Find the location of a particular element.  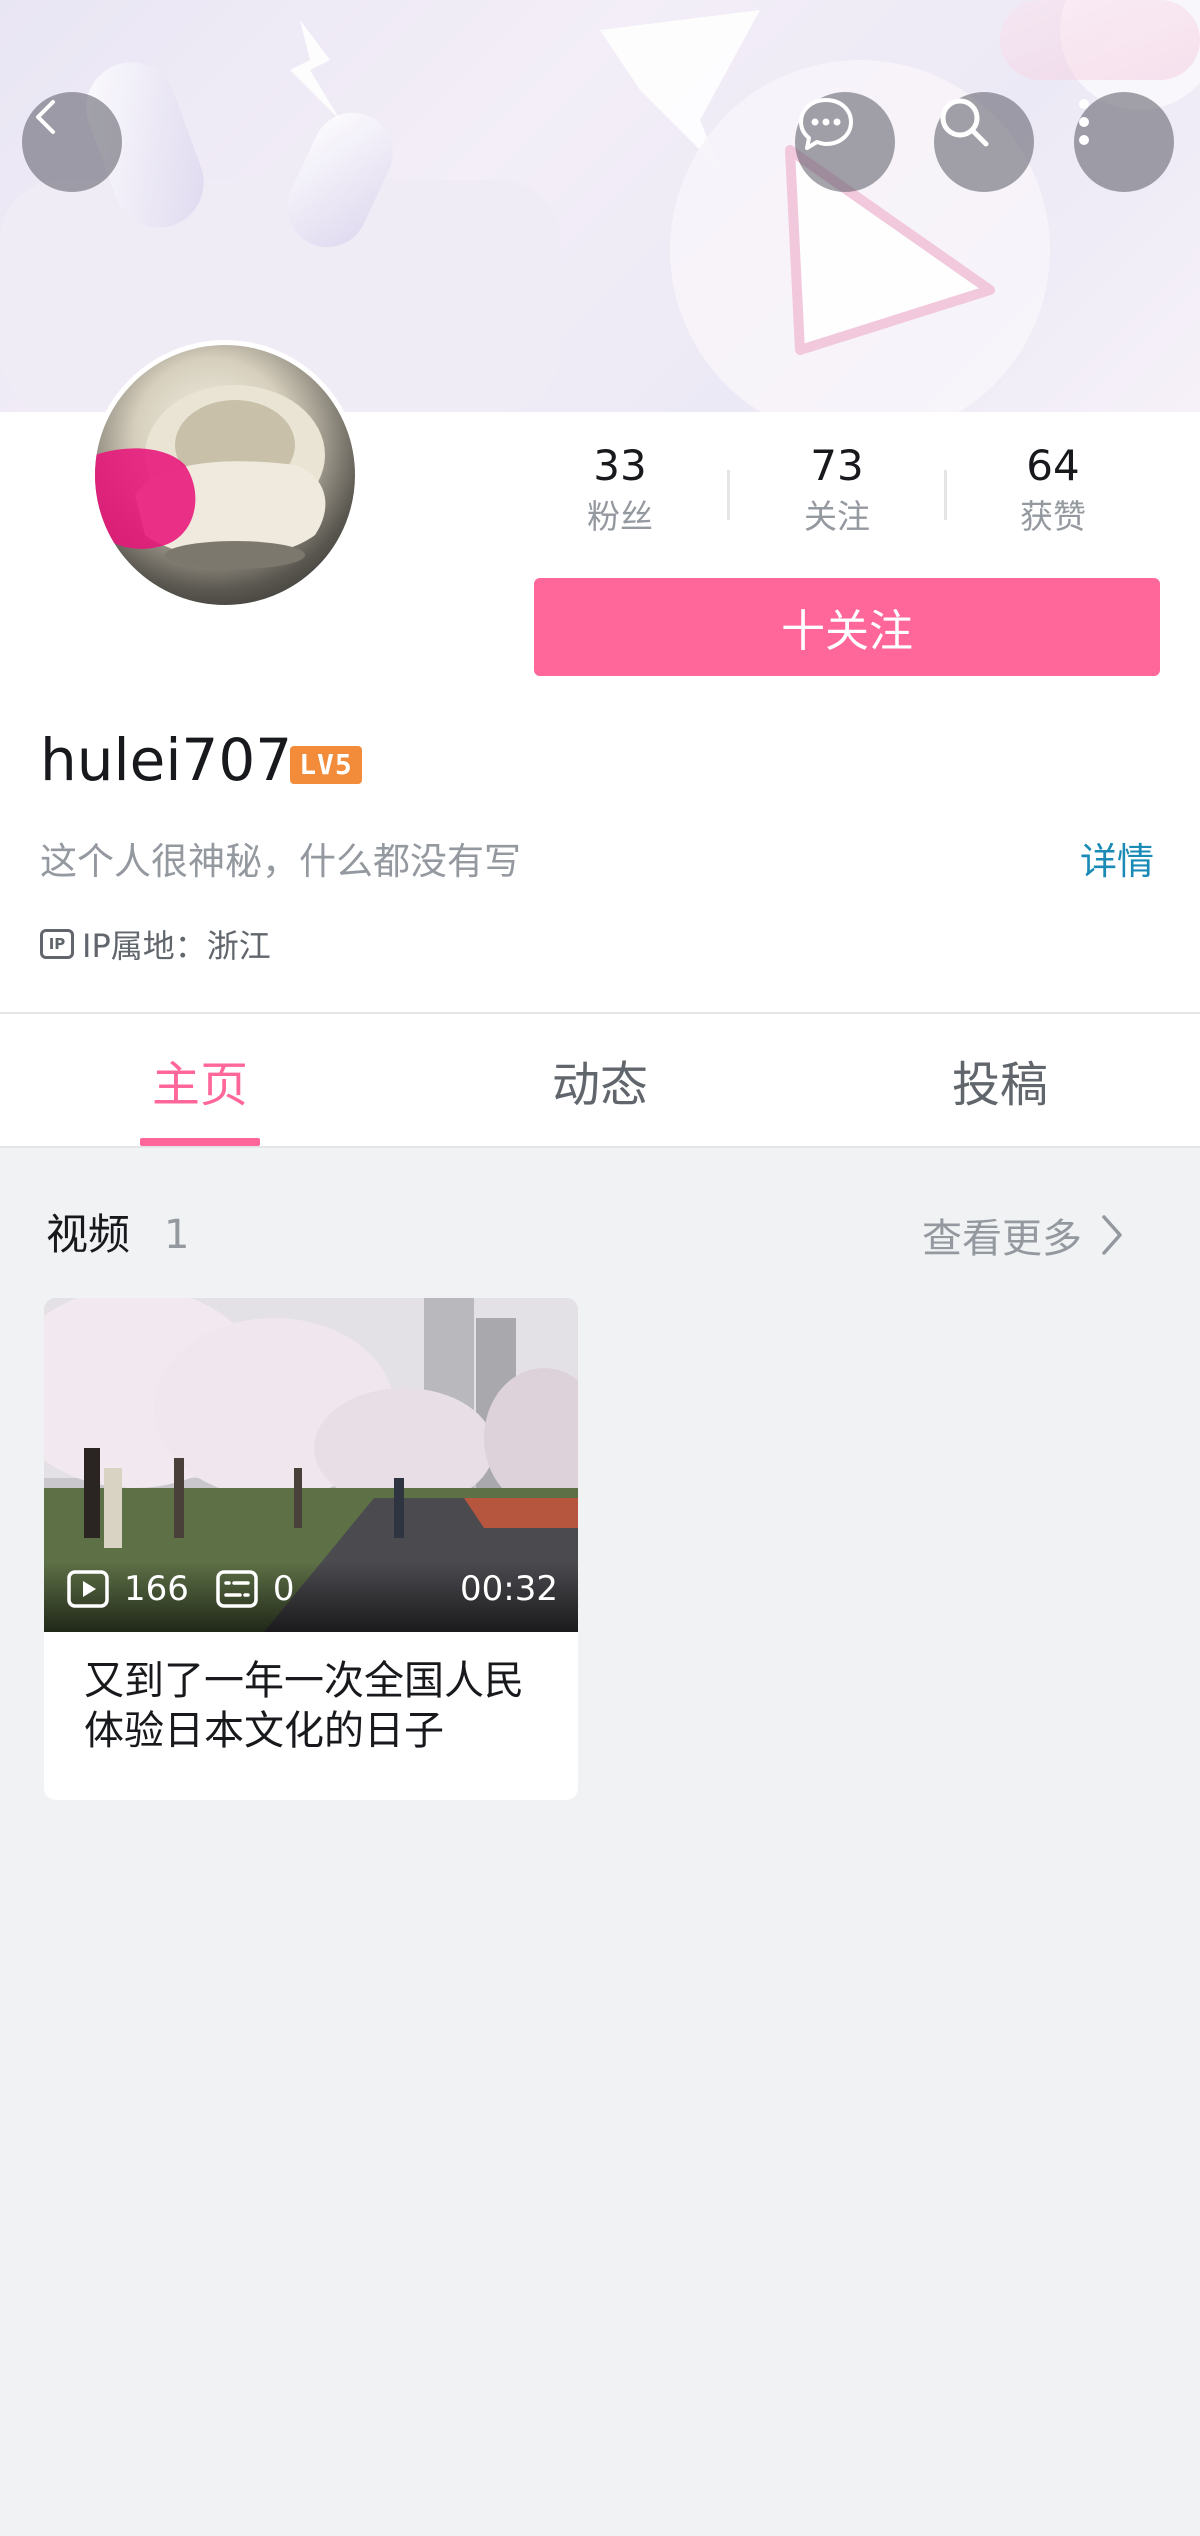

ip-location: IP IP属地：浙江 is located at coordinates (155, 944).